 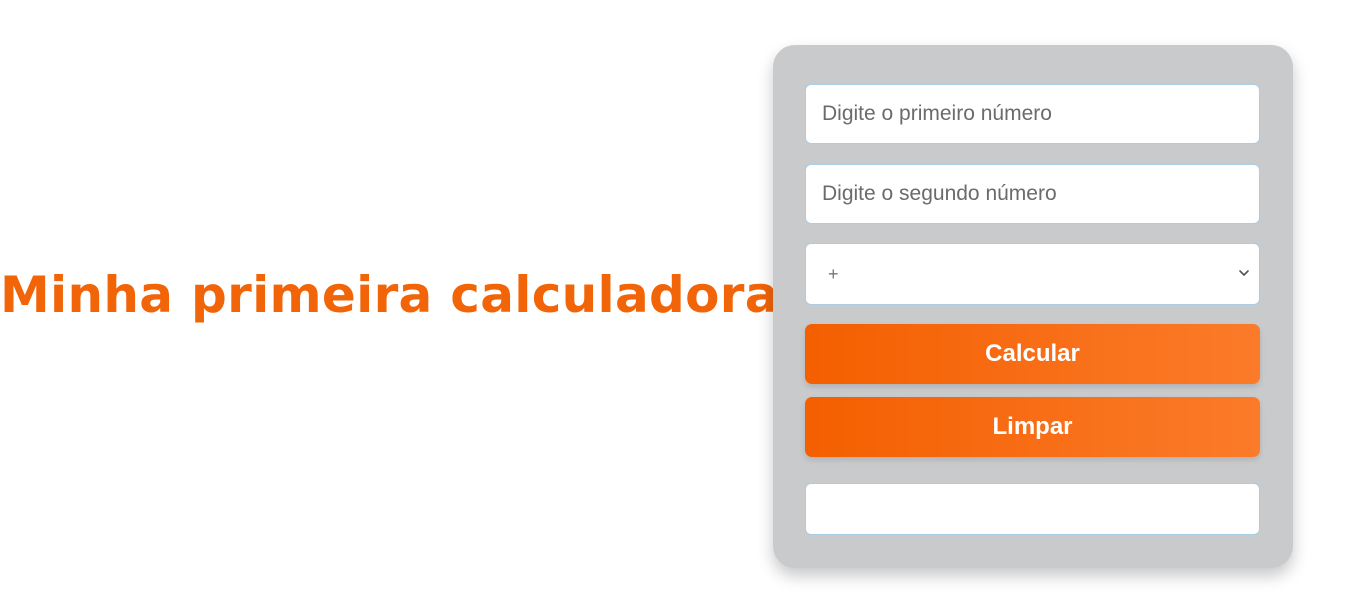 I want to click on result-field, so click(x=1032, y=509).